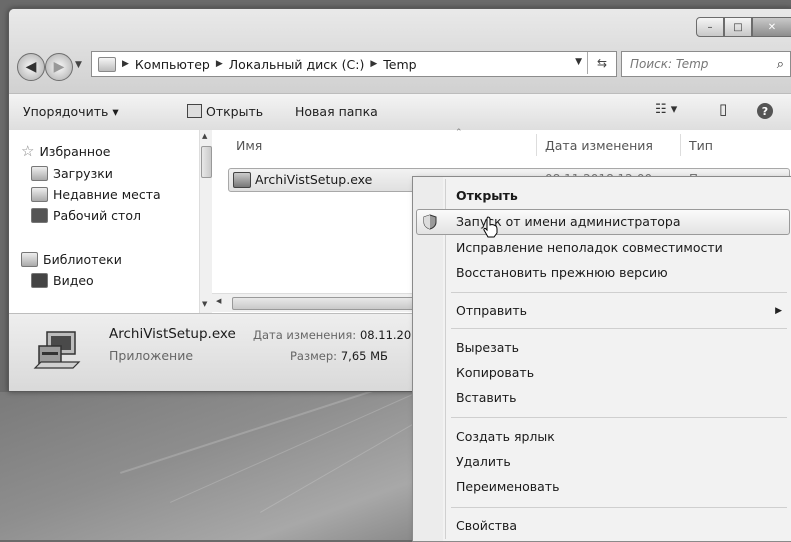 This screenshot has height=542, width=791. Describe the element at coordinates (487, 347) in the screenshot. I see `menu-item-cut: Вырезать` at that location.